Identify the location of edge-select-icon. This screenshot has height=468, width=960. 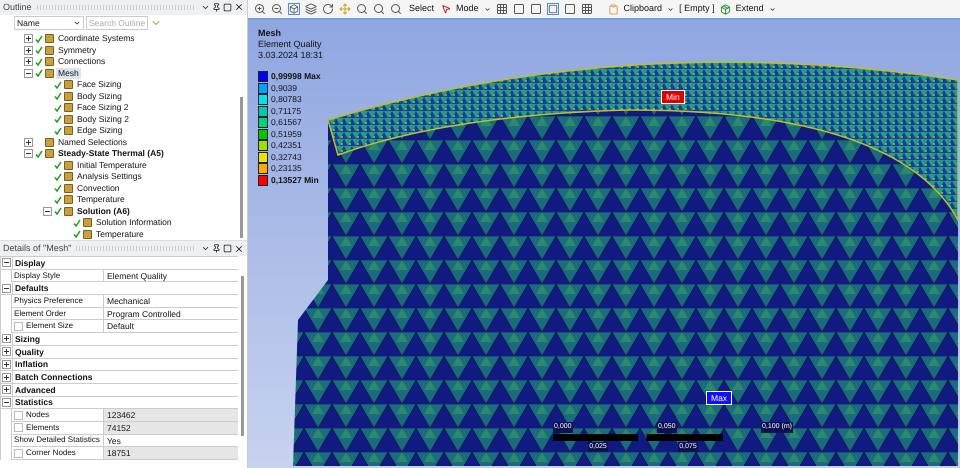
(536, 9).